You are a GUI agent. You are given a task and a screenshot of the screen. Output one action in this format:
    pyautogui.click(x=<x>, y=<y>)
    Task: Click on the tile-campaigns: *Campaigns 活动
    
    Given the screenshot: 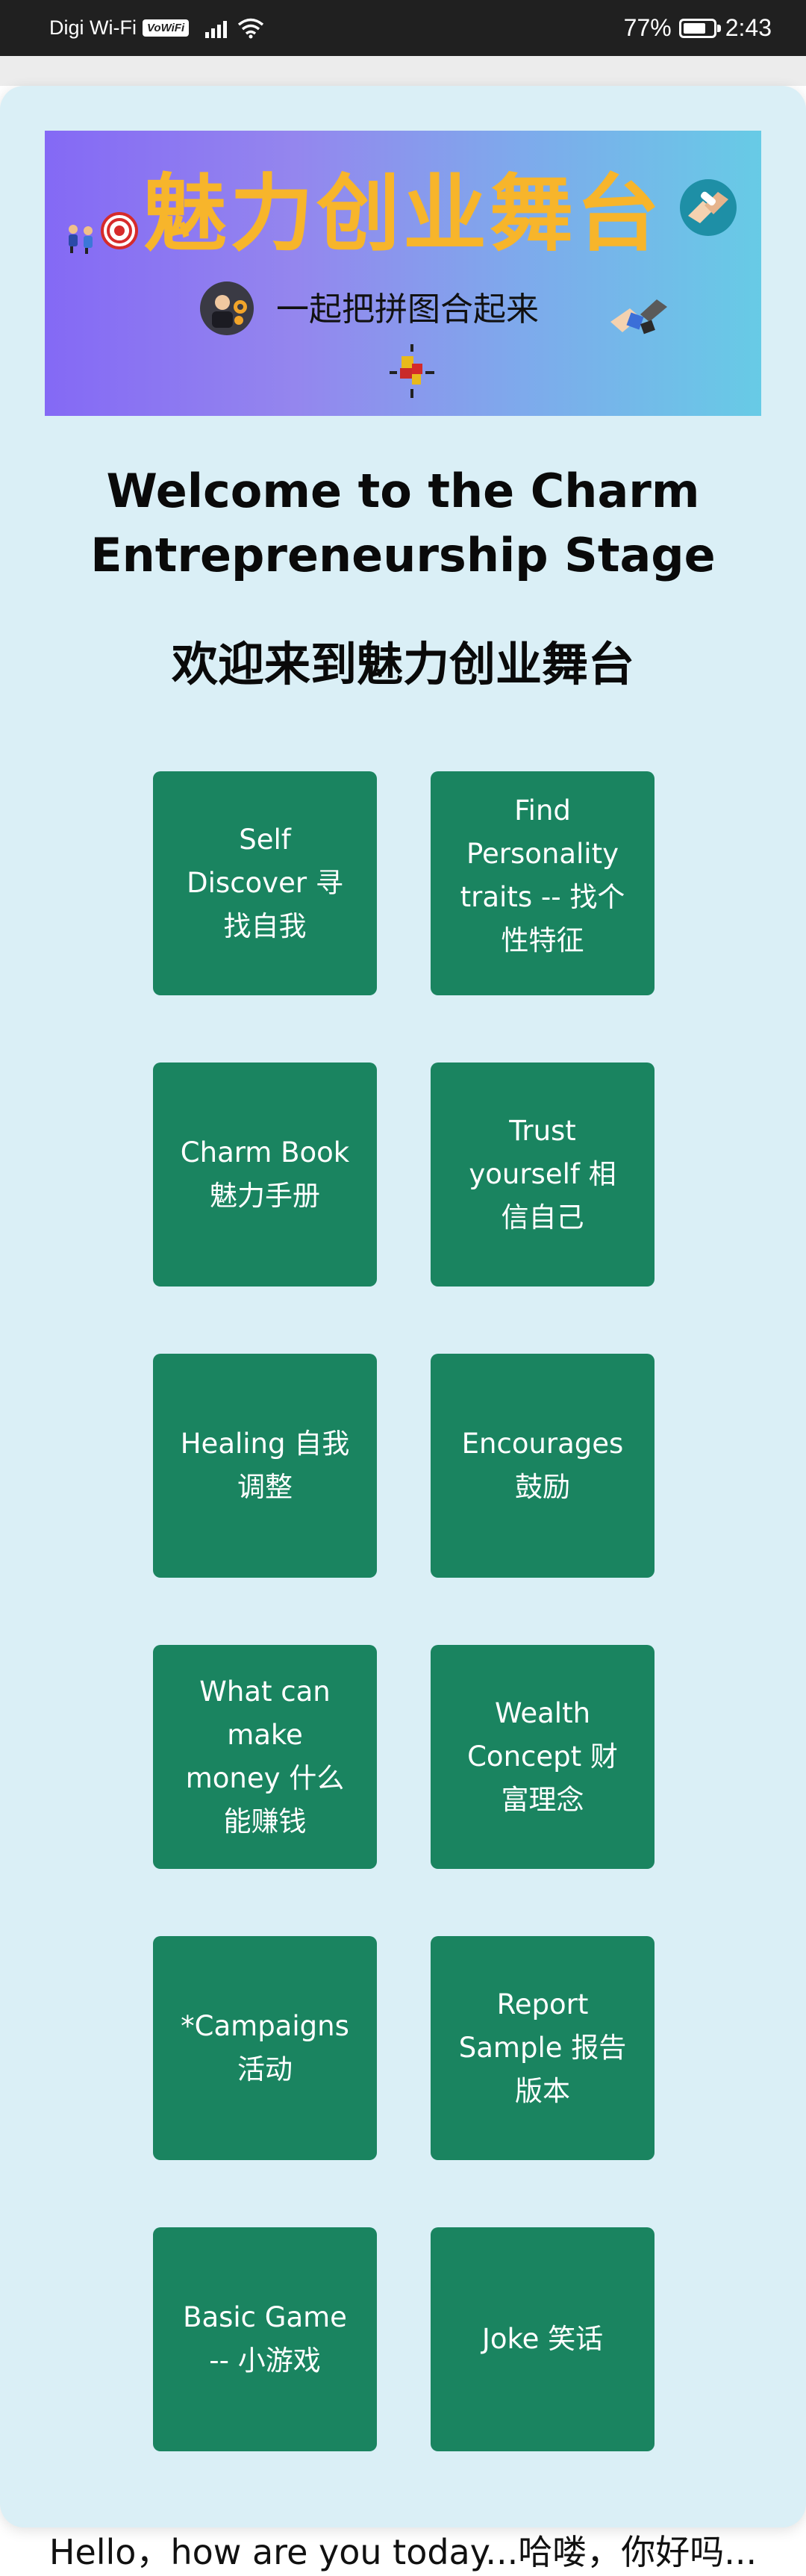 What is the action you would take?
    pyautogui.click(x=265, y=2048)
    